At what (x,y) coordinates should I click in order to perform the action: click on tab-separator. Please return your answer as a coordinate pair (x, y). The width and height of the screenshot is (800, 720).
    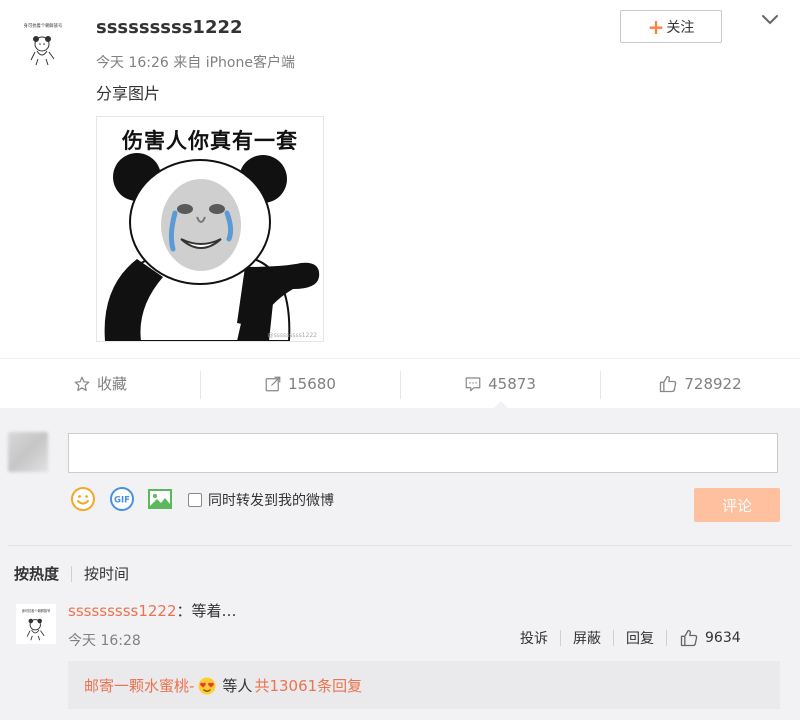
    Looking at the image, I should click on (72, 573).